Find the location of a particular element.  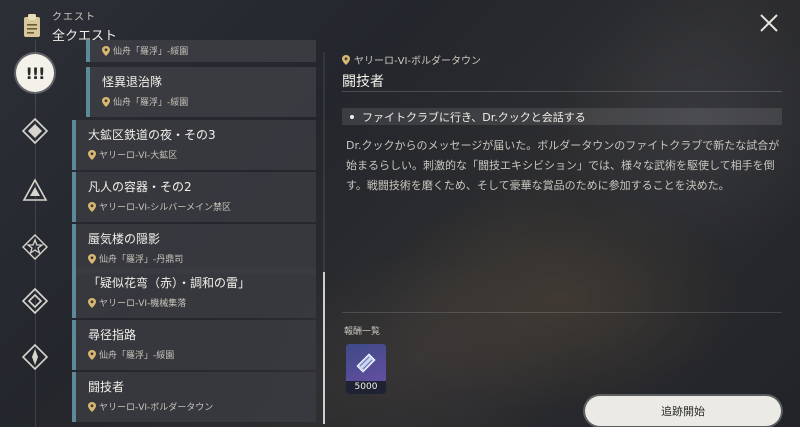

quest-title: 「疑似花弯（赤）・調和の雷」 is located at coordinates (169, 283).